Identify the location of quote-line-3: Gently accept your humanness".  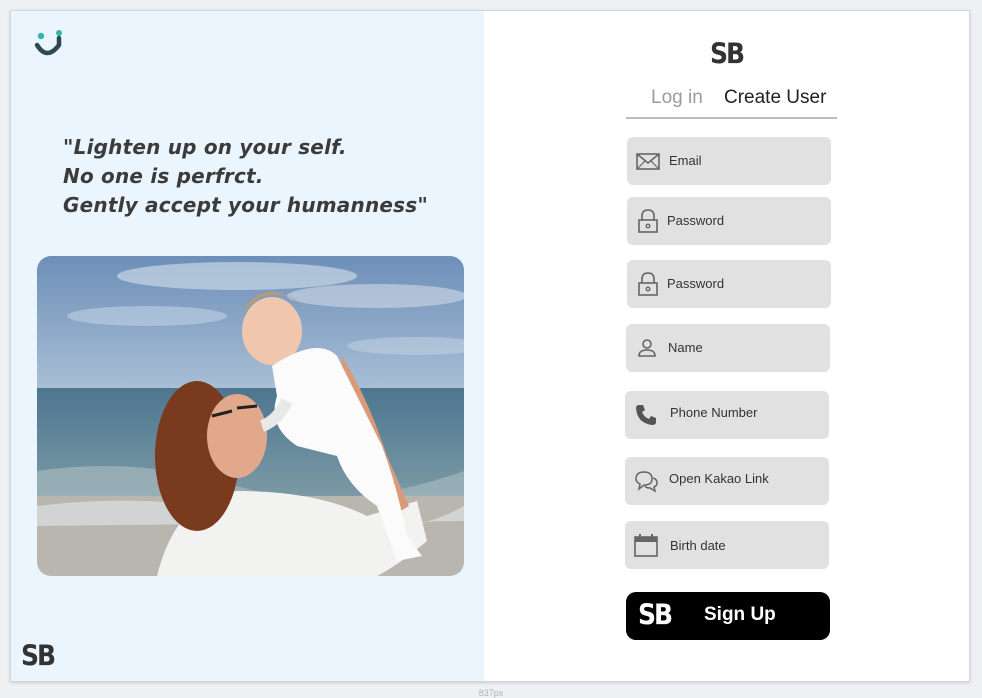
(245, 205).